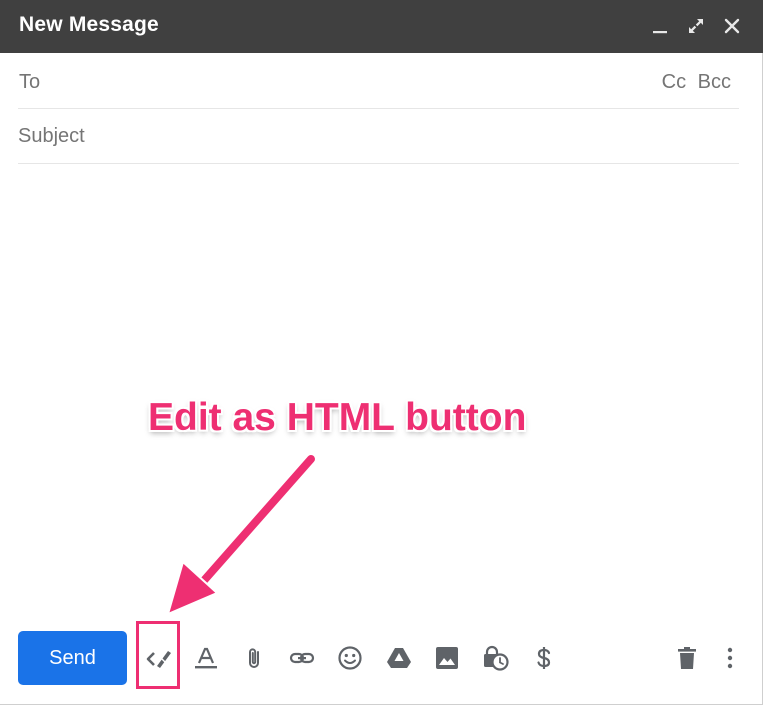  Describe the element at coordinates (674, 82) in the screenshot. I see `cc-link: Cc` at that location.